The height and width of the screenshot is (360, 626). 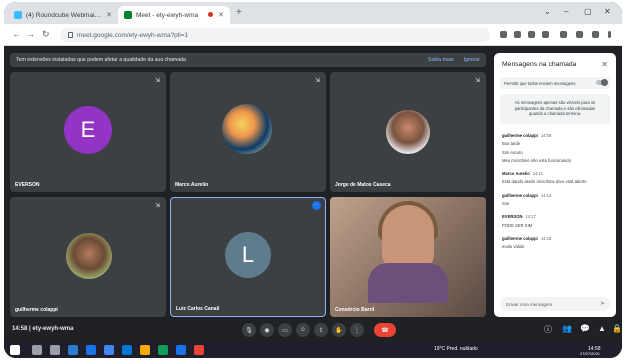 What do you see at coordinates (88, 257) in the screenshot?
I see `participant-tile: ⇲ guilherme colappi` at bounding box center [88, 257].